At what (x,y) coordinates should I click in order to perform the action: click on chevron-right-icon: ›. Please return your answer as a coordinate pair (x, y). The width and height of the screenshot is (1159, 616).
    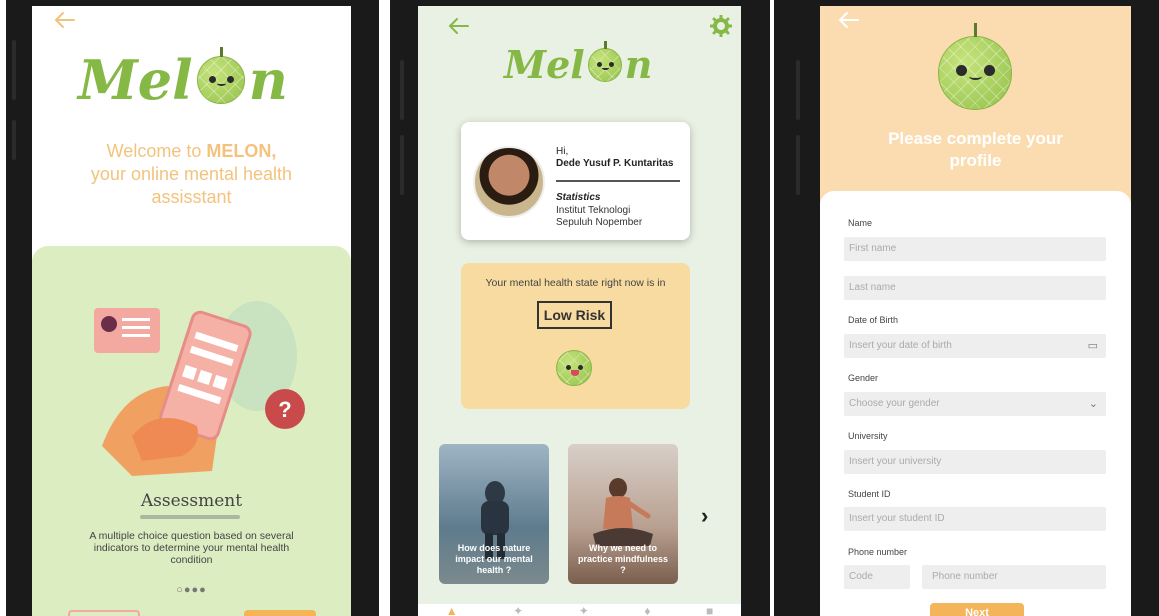
    Looking at the image, I should click on (704, 516).